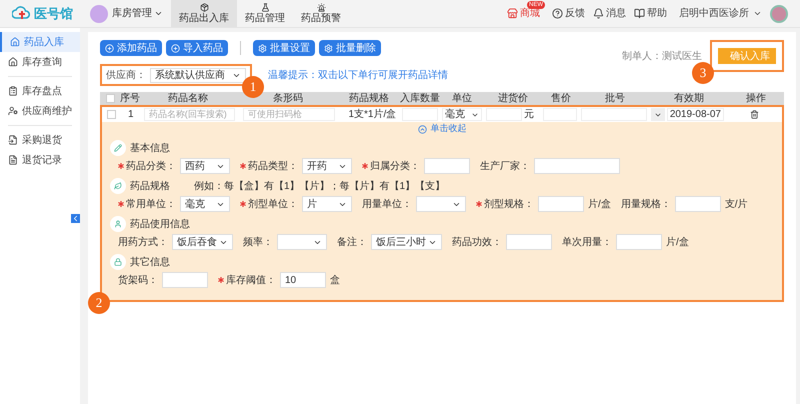 This screenshot has width=800, height=404. What do you see at coordinates (40, 111) in the screenshot?
I see `sidebar-item: 供应商维护` at bounding box center [40, 111].